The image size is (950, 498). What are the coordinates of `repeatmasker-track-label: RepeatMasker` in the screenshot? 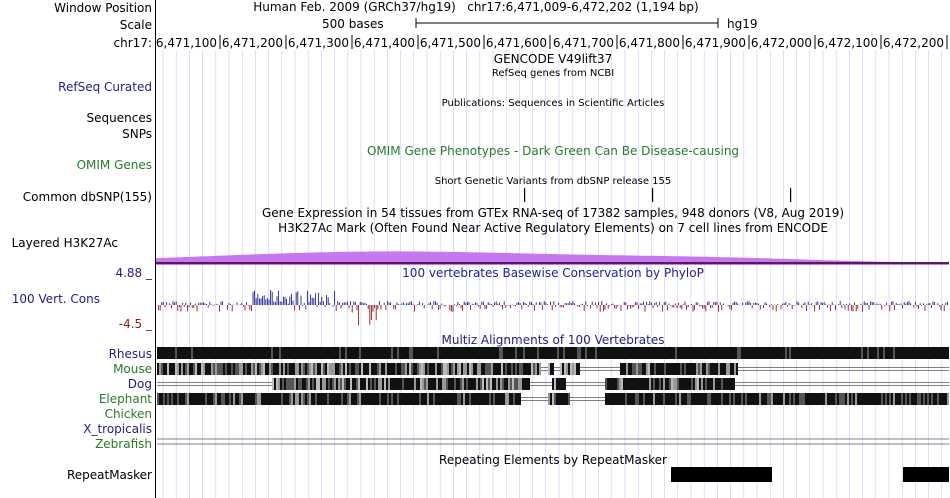 It's located at (109, 475).